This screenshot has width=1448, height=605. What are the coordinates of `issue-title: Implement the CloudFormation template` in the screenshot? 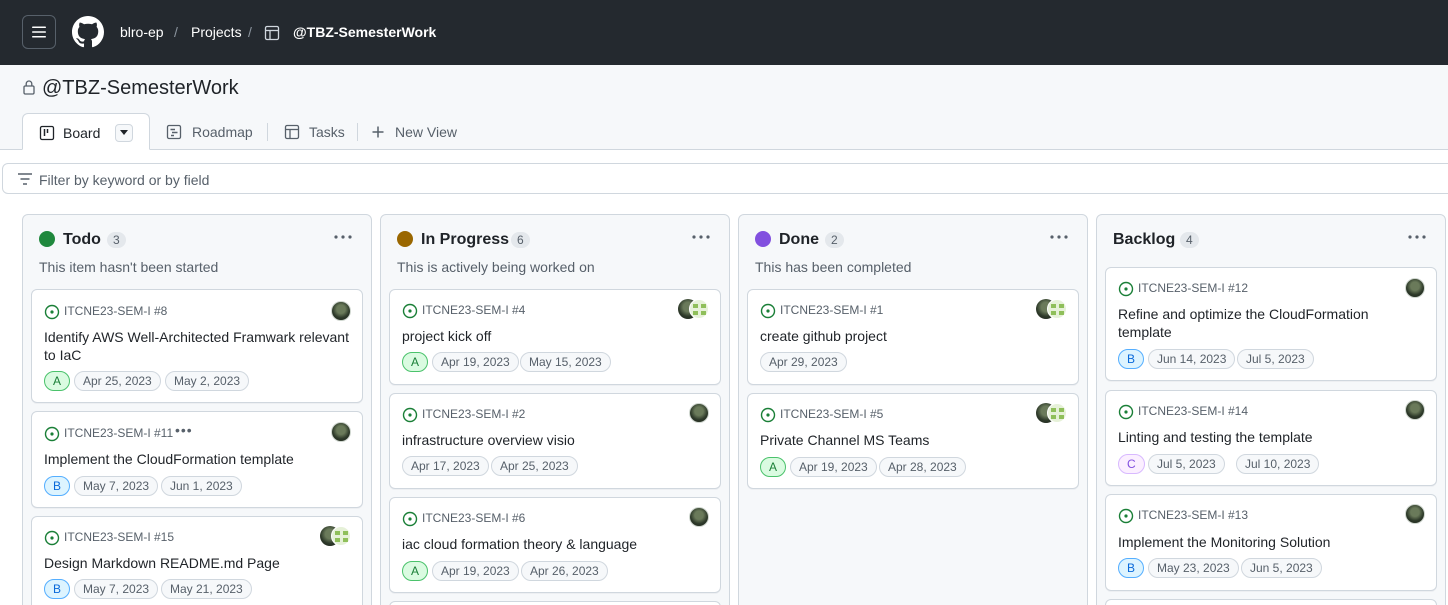 It's located at (197, 459).